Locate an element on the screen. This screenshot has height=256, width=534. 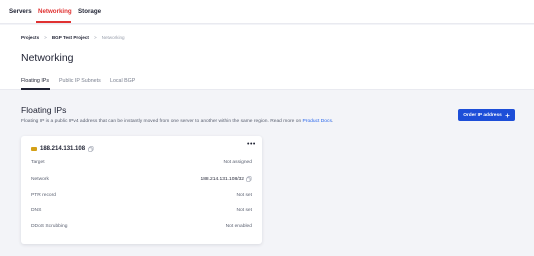
ip-address: 188.214.131.108 is located at coordinates (63, 149).